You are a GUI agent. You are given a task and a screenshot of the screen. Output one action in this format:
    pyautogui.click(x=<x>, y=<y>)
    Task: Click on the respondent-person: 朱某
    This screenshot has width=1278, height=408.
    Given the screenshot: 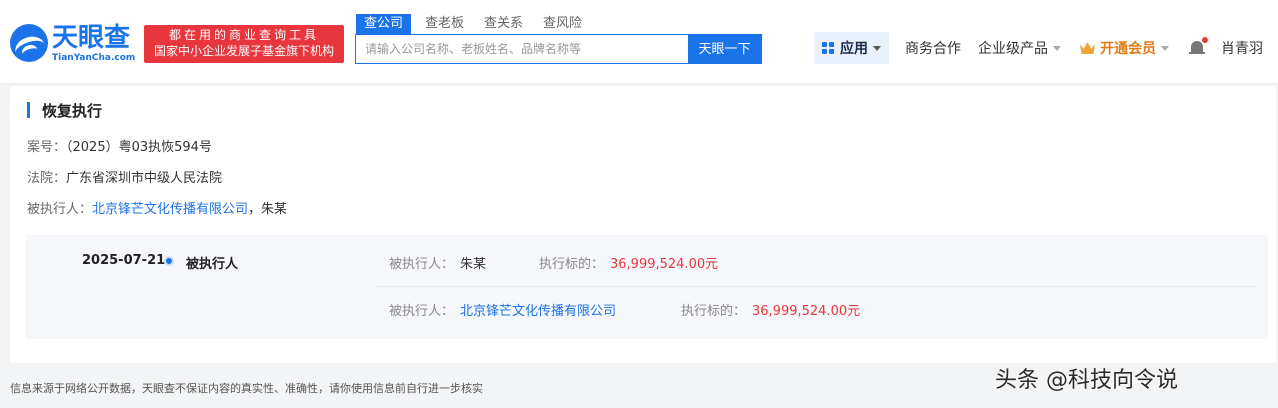 What is the action you would take?
    pyautogui.click(x=274, y=209)
    